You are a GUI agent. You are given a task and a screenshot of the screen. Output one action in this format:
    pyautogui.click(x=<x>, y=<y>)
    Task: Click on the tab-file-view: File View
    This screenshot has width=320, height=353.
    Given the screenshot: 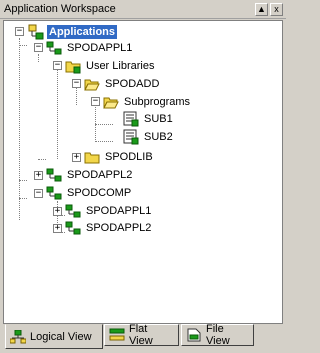 What is the action you would take?
    pyautogui.click(x=217, y=335)
    